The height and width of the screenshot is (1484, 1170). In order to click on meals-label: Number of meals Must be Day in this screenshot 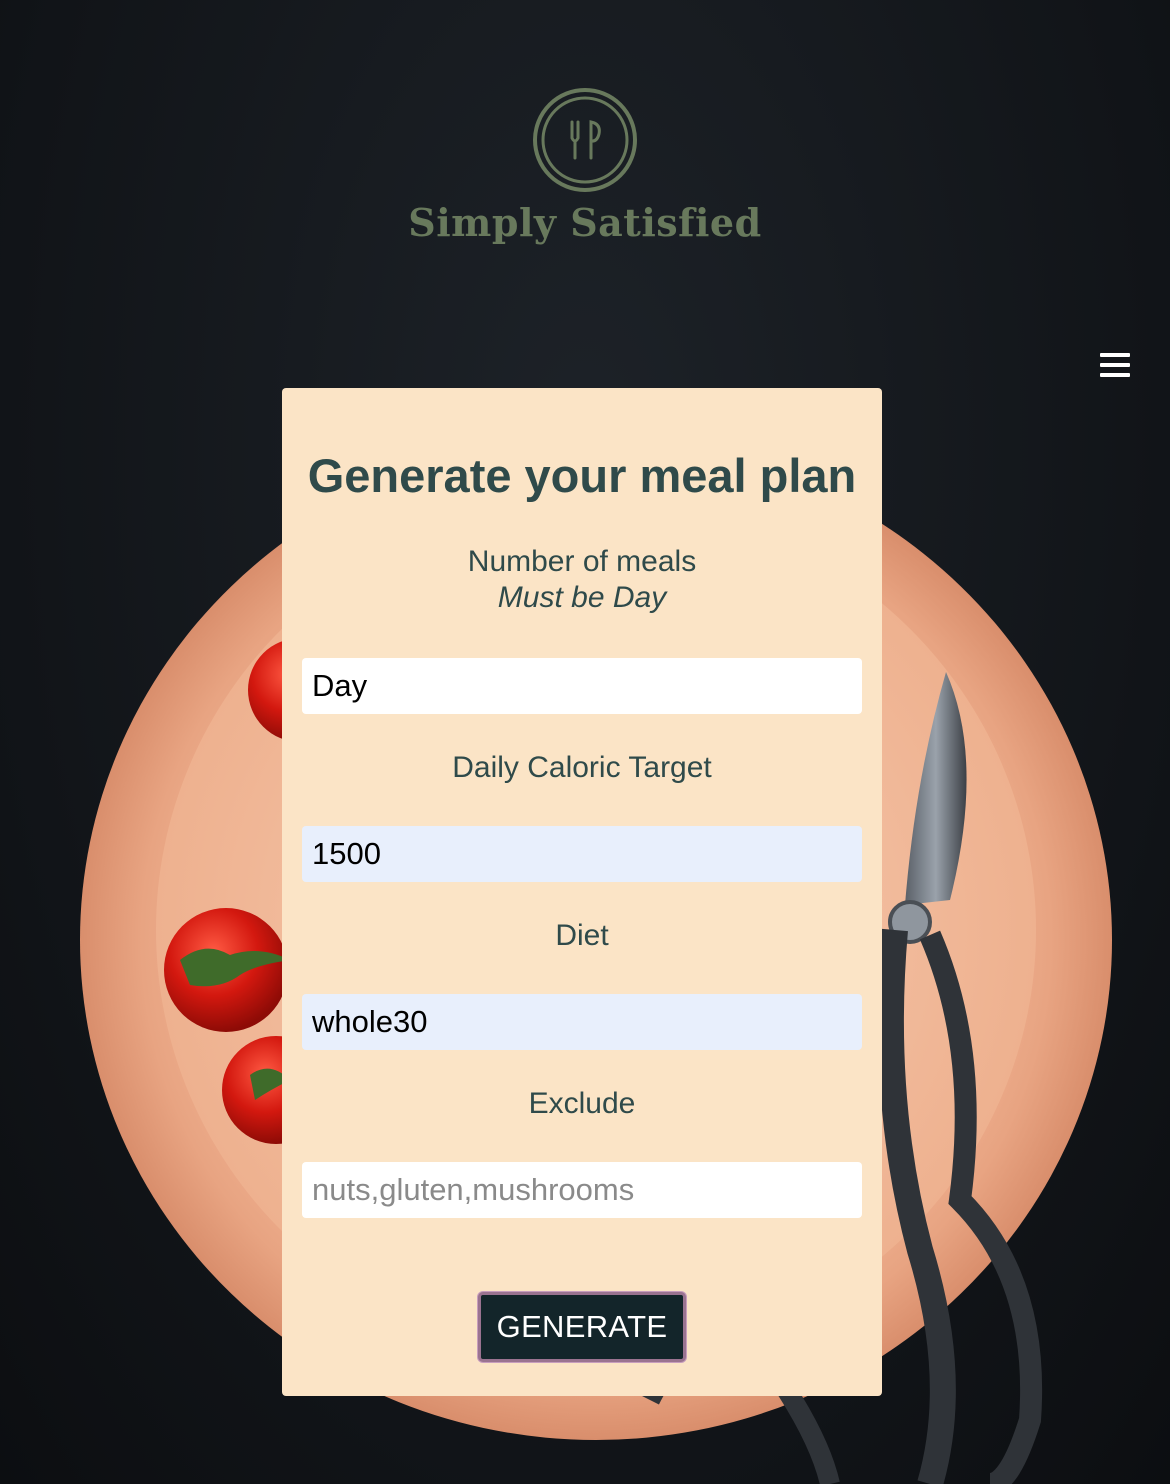, I will do `click(582, 580)`.